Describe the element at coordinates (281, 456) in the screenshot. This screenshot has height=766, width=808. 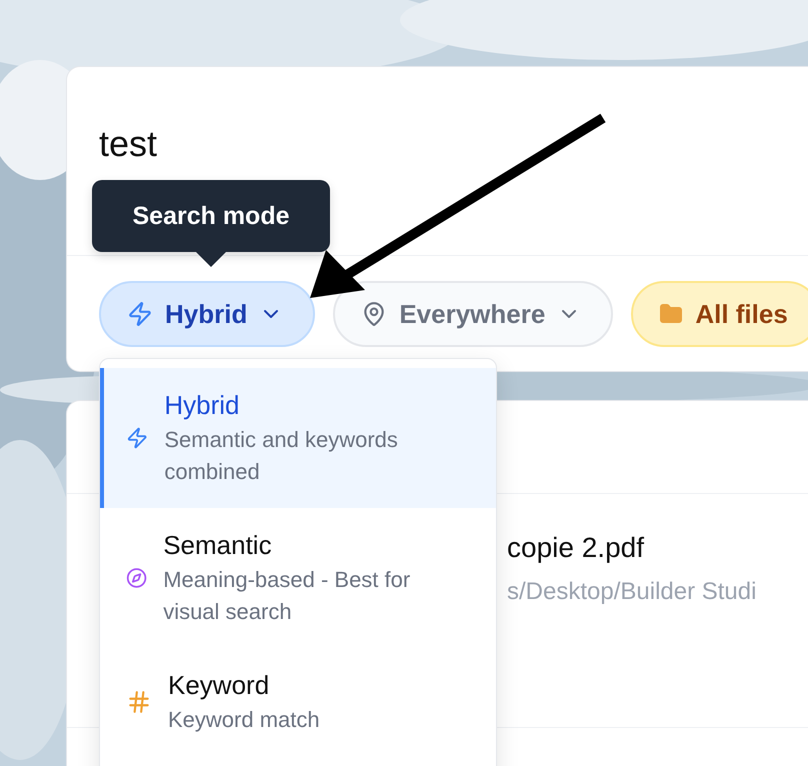
I see `option-description: Semantic and keywords combined` at that location.